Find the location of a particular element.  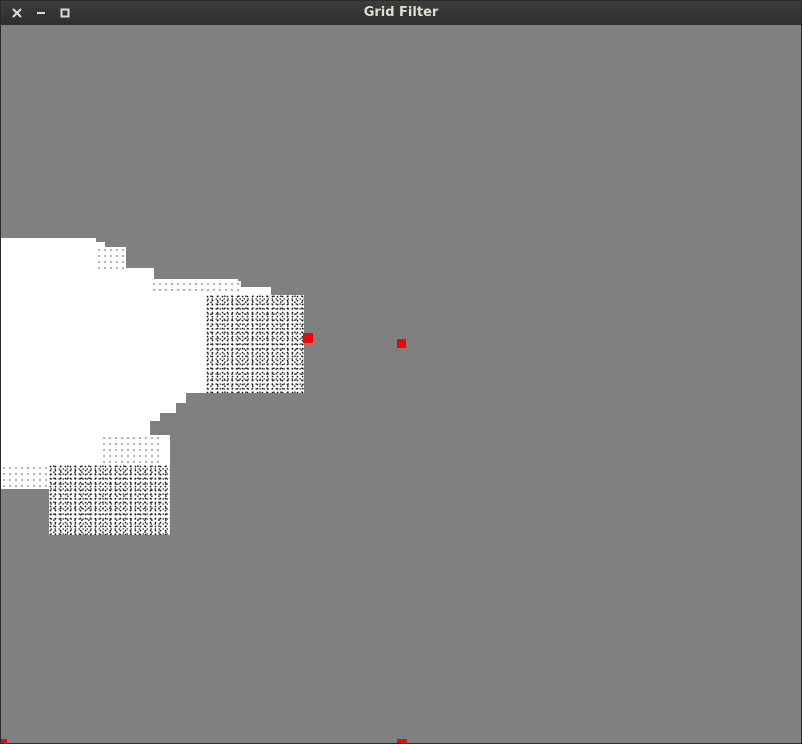

title-bar: Grid Filter is located at coordinates (401, 13).